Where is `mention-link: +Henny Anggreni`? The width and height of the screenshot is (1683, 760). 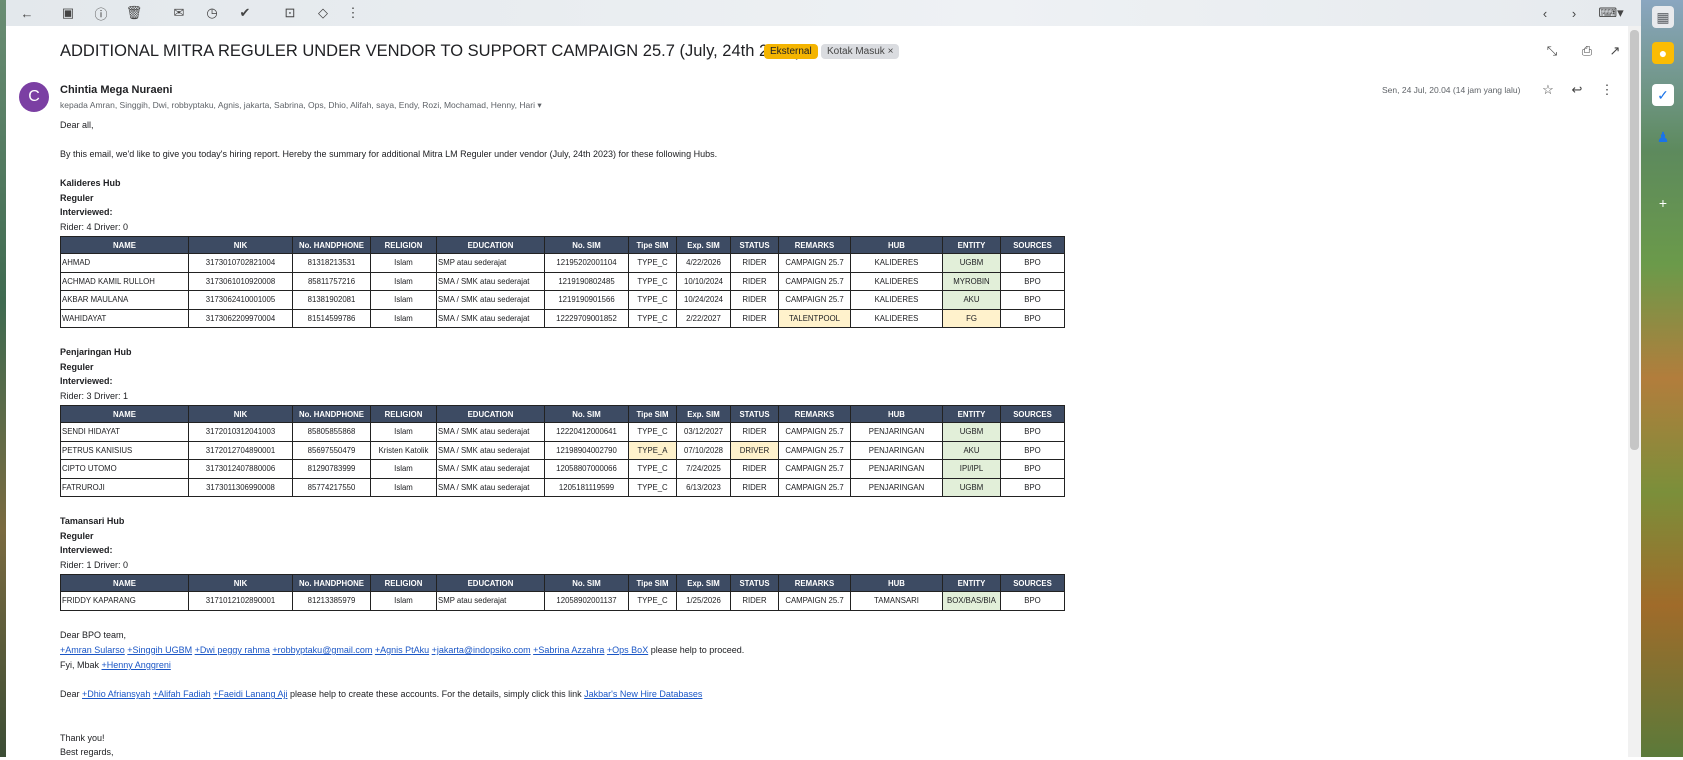
mention-link: +Henny Anggreni is located at coordinates (136, 665).